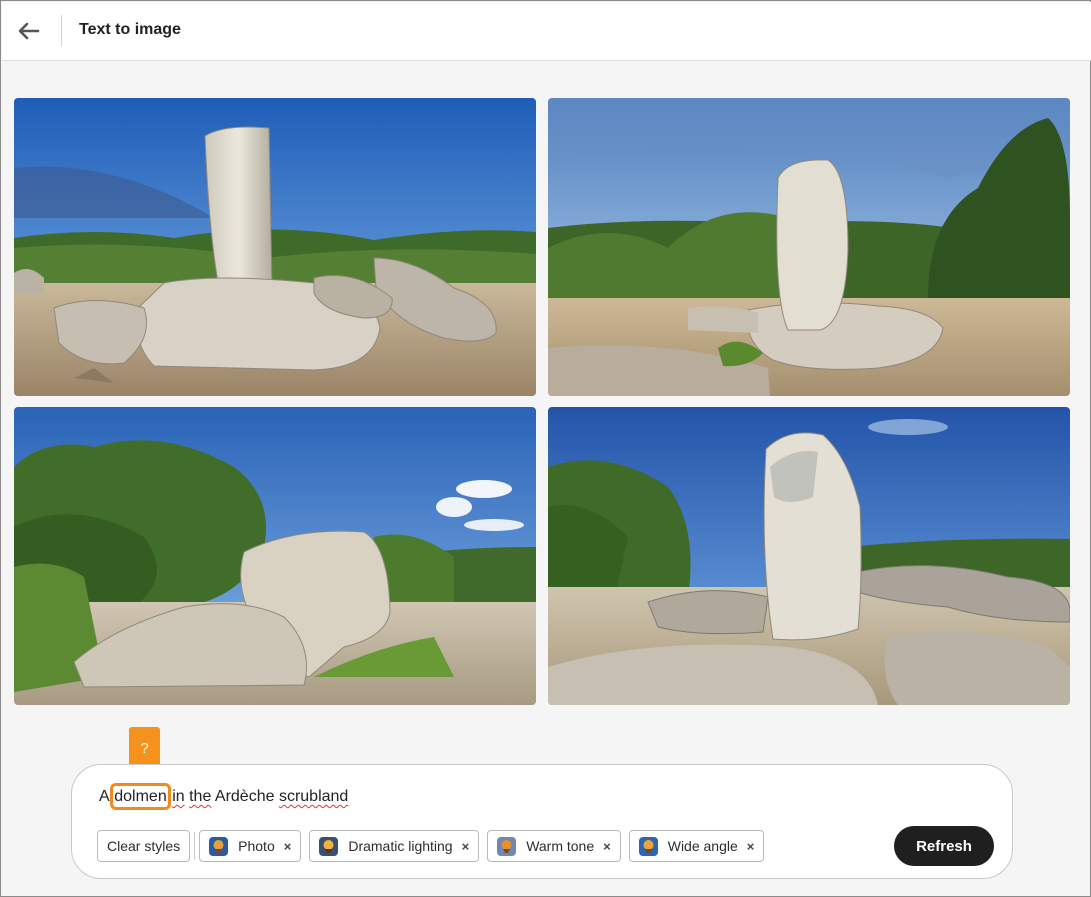 The height and width of the screenshot is (897, 1091). What do you see at coordinates (61, 30) in the screenshot?
I see `header-divider` at bounding box center [61, 30].